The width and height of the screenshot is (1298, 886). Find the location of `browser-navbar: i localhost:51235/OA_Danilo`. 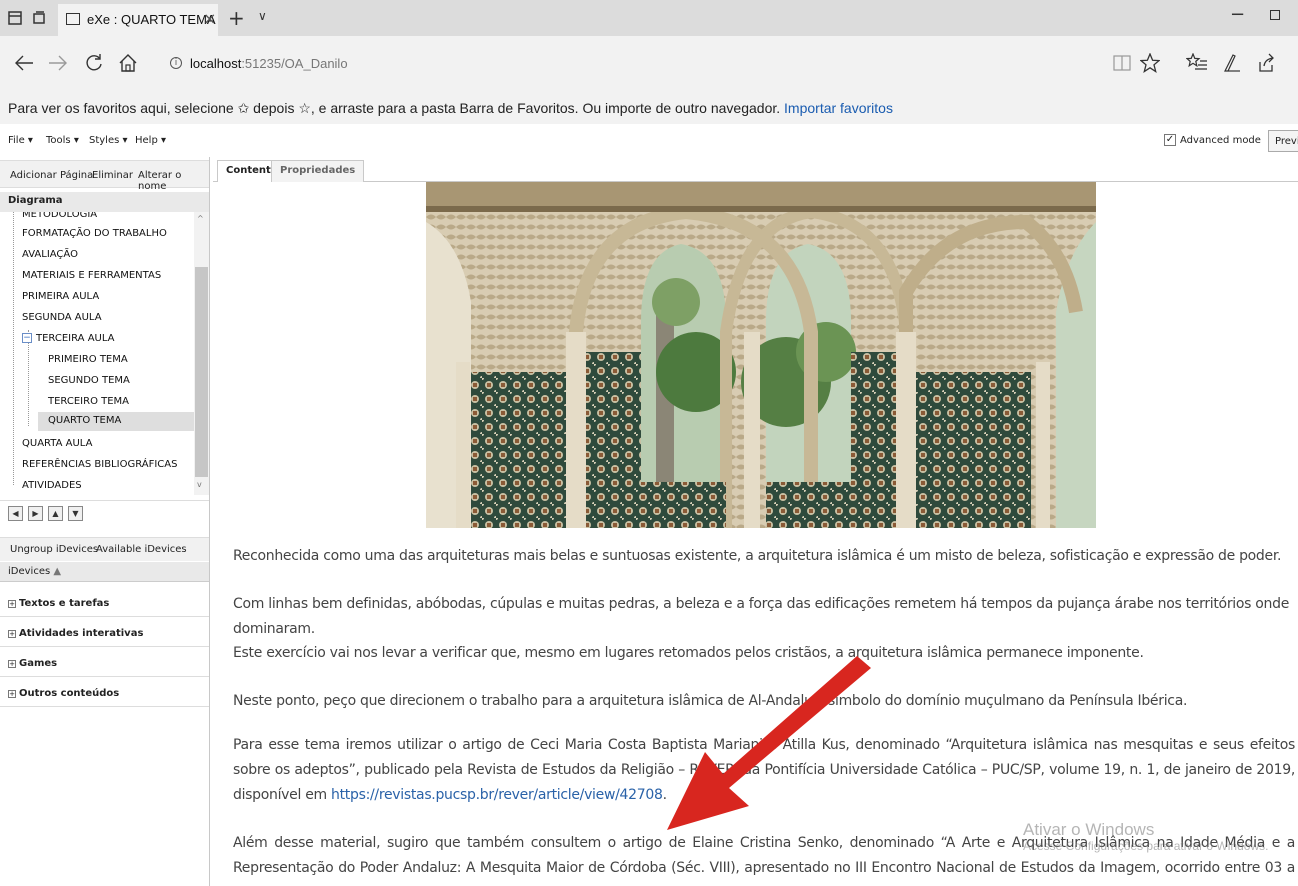

browser-navbar: i localhost:51235/OA_Danilo is located at coordinates (649, 65).